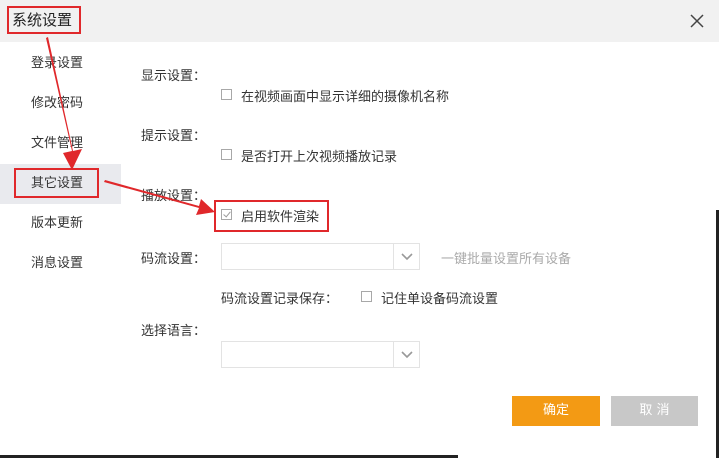  What do you see at coordinates (226, 154) in the screenshot?
I see `last-playback-record-checkbox` at bounding box center [226, 154].